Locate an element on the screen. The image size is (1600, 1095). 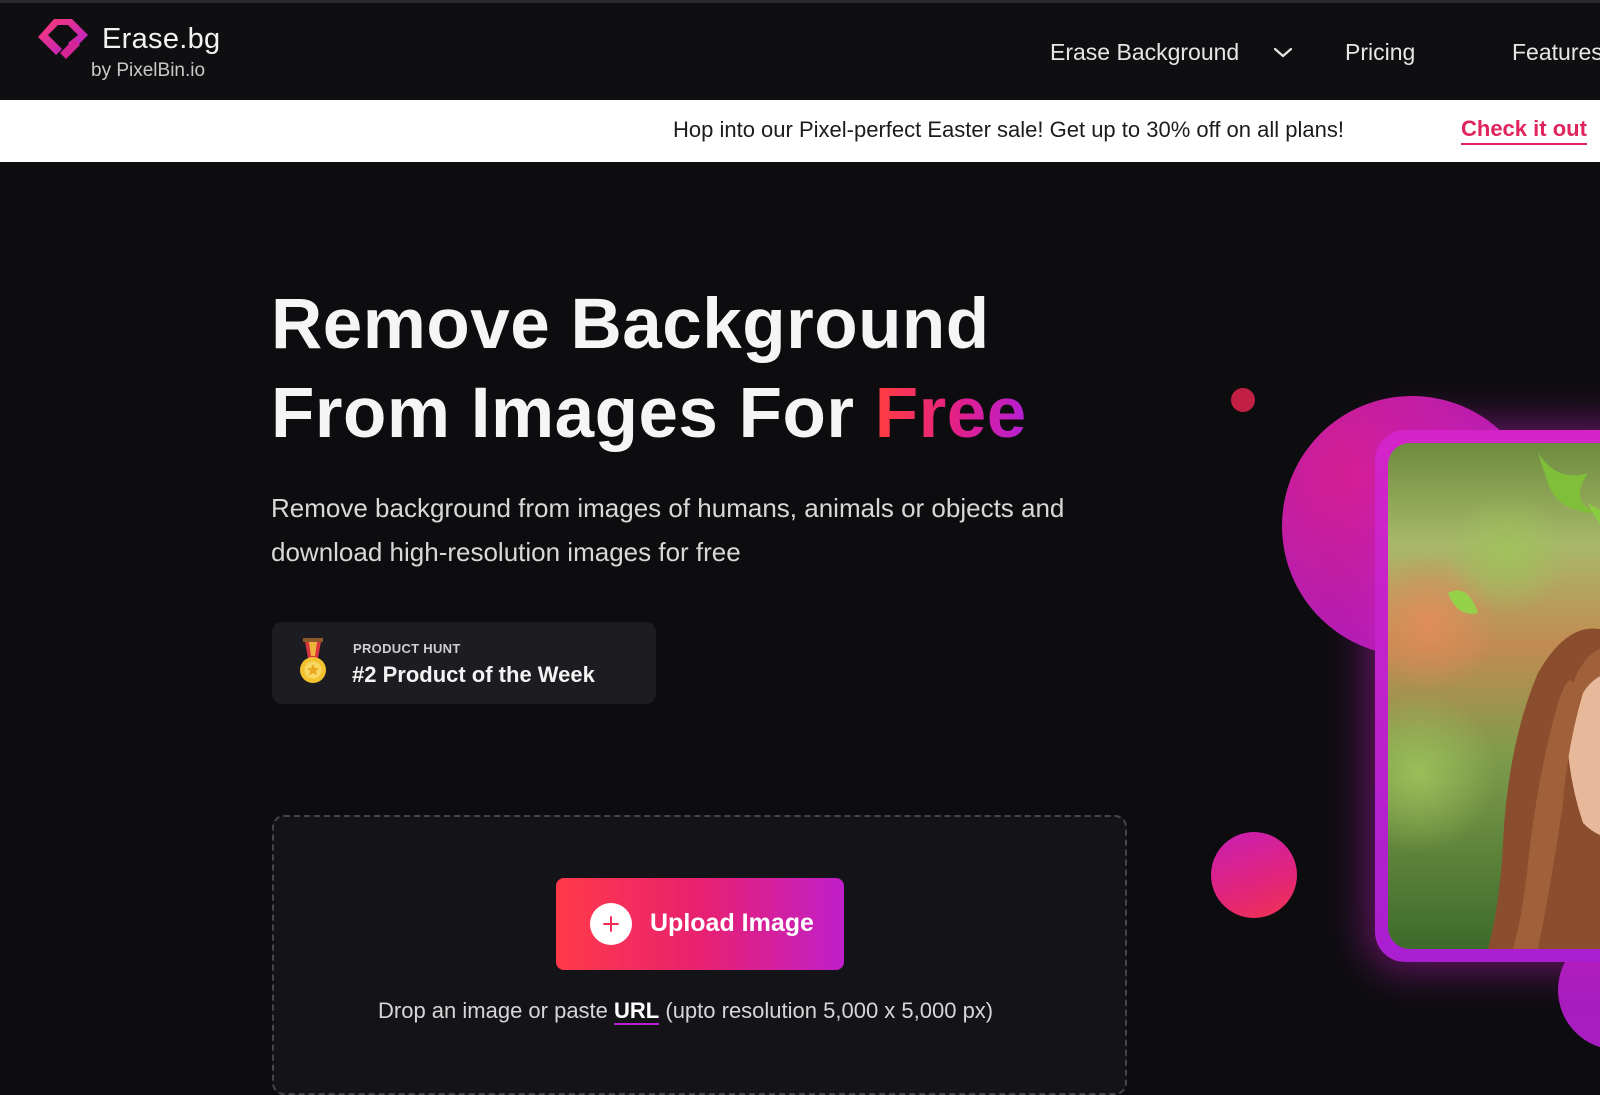
sample-photo is located at coordinates (1494, 696).